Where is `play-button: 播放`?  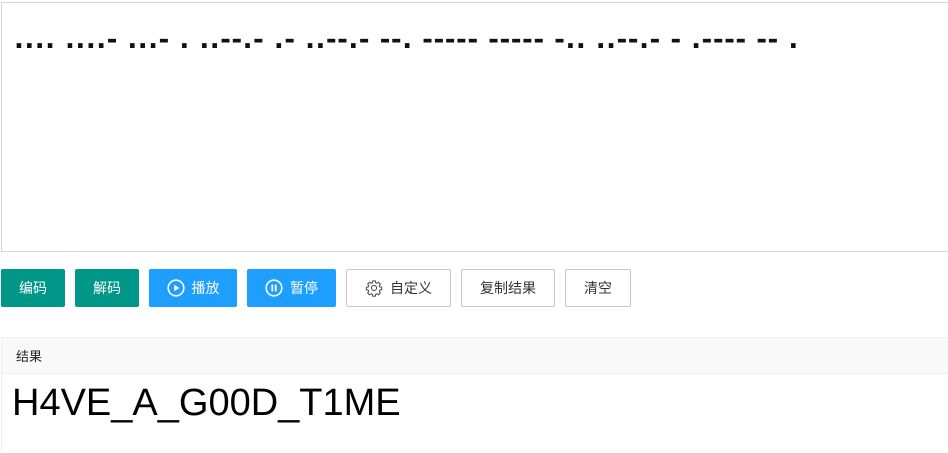 play-button: 播放 is located at coordinates (193, 288).